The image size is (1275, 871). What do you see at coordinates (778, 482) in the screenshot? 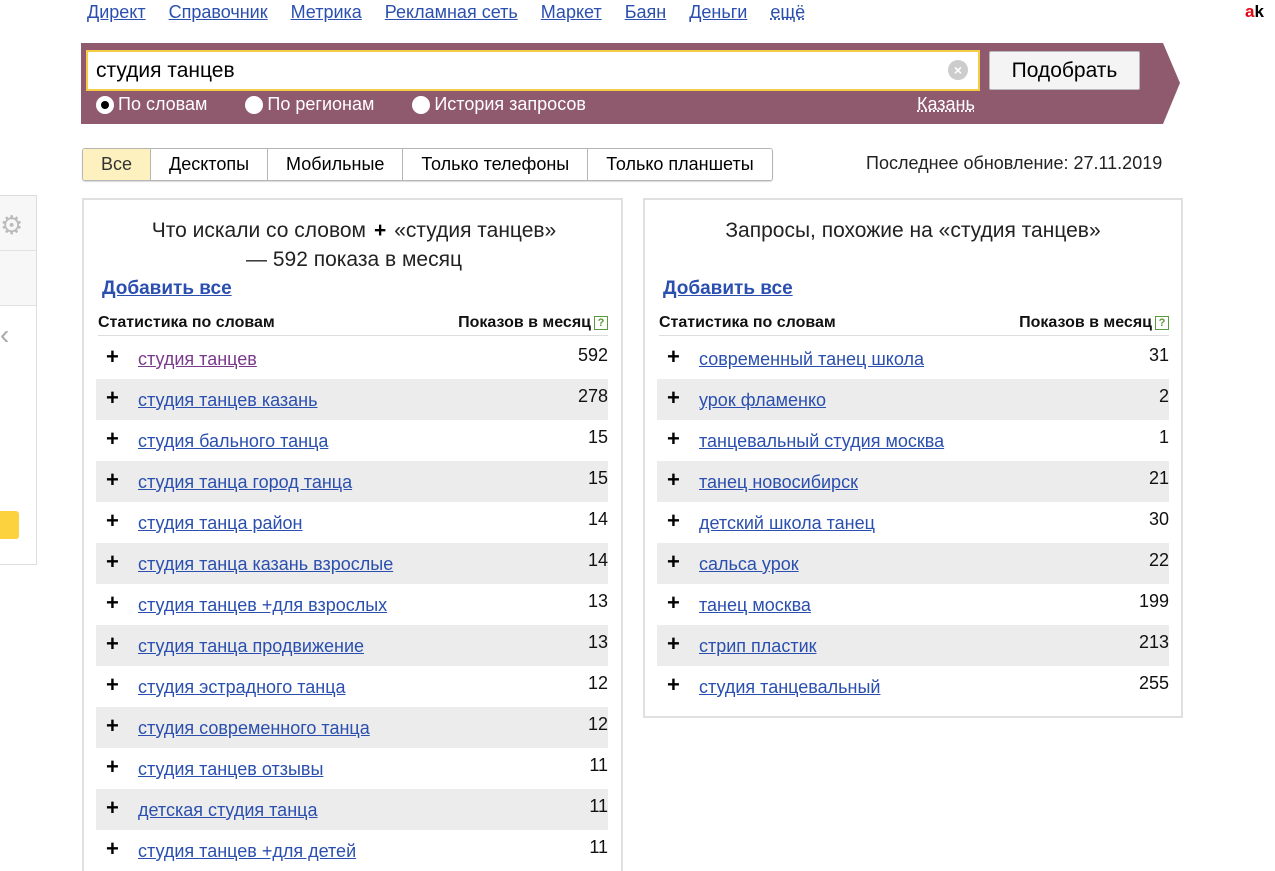
I see `phrase-link: танец новосибирск` at bounding box center [778, 482].